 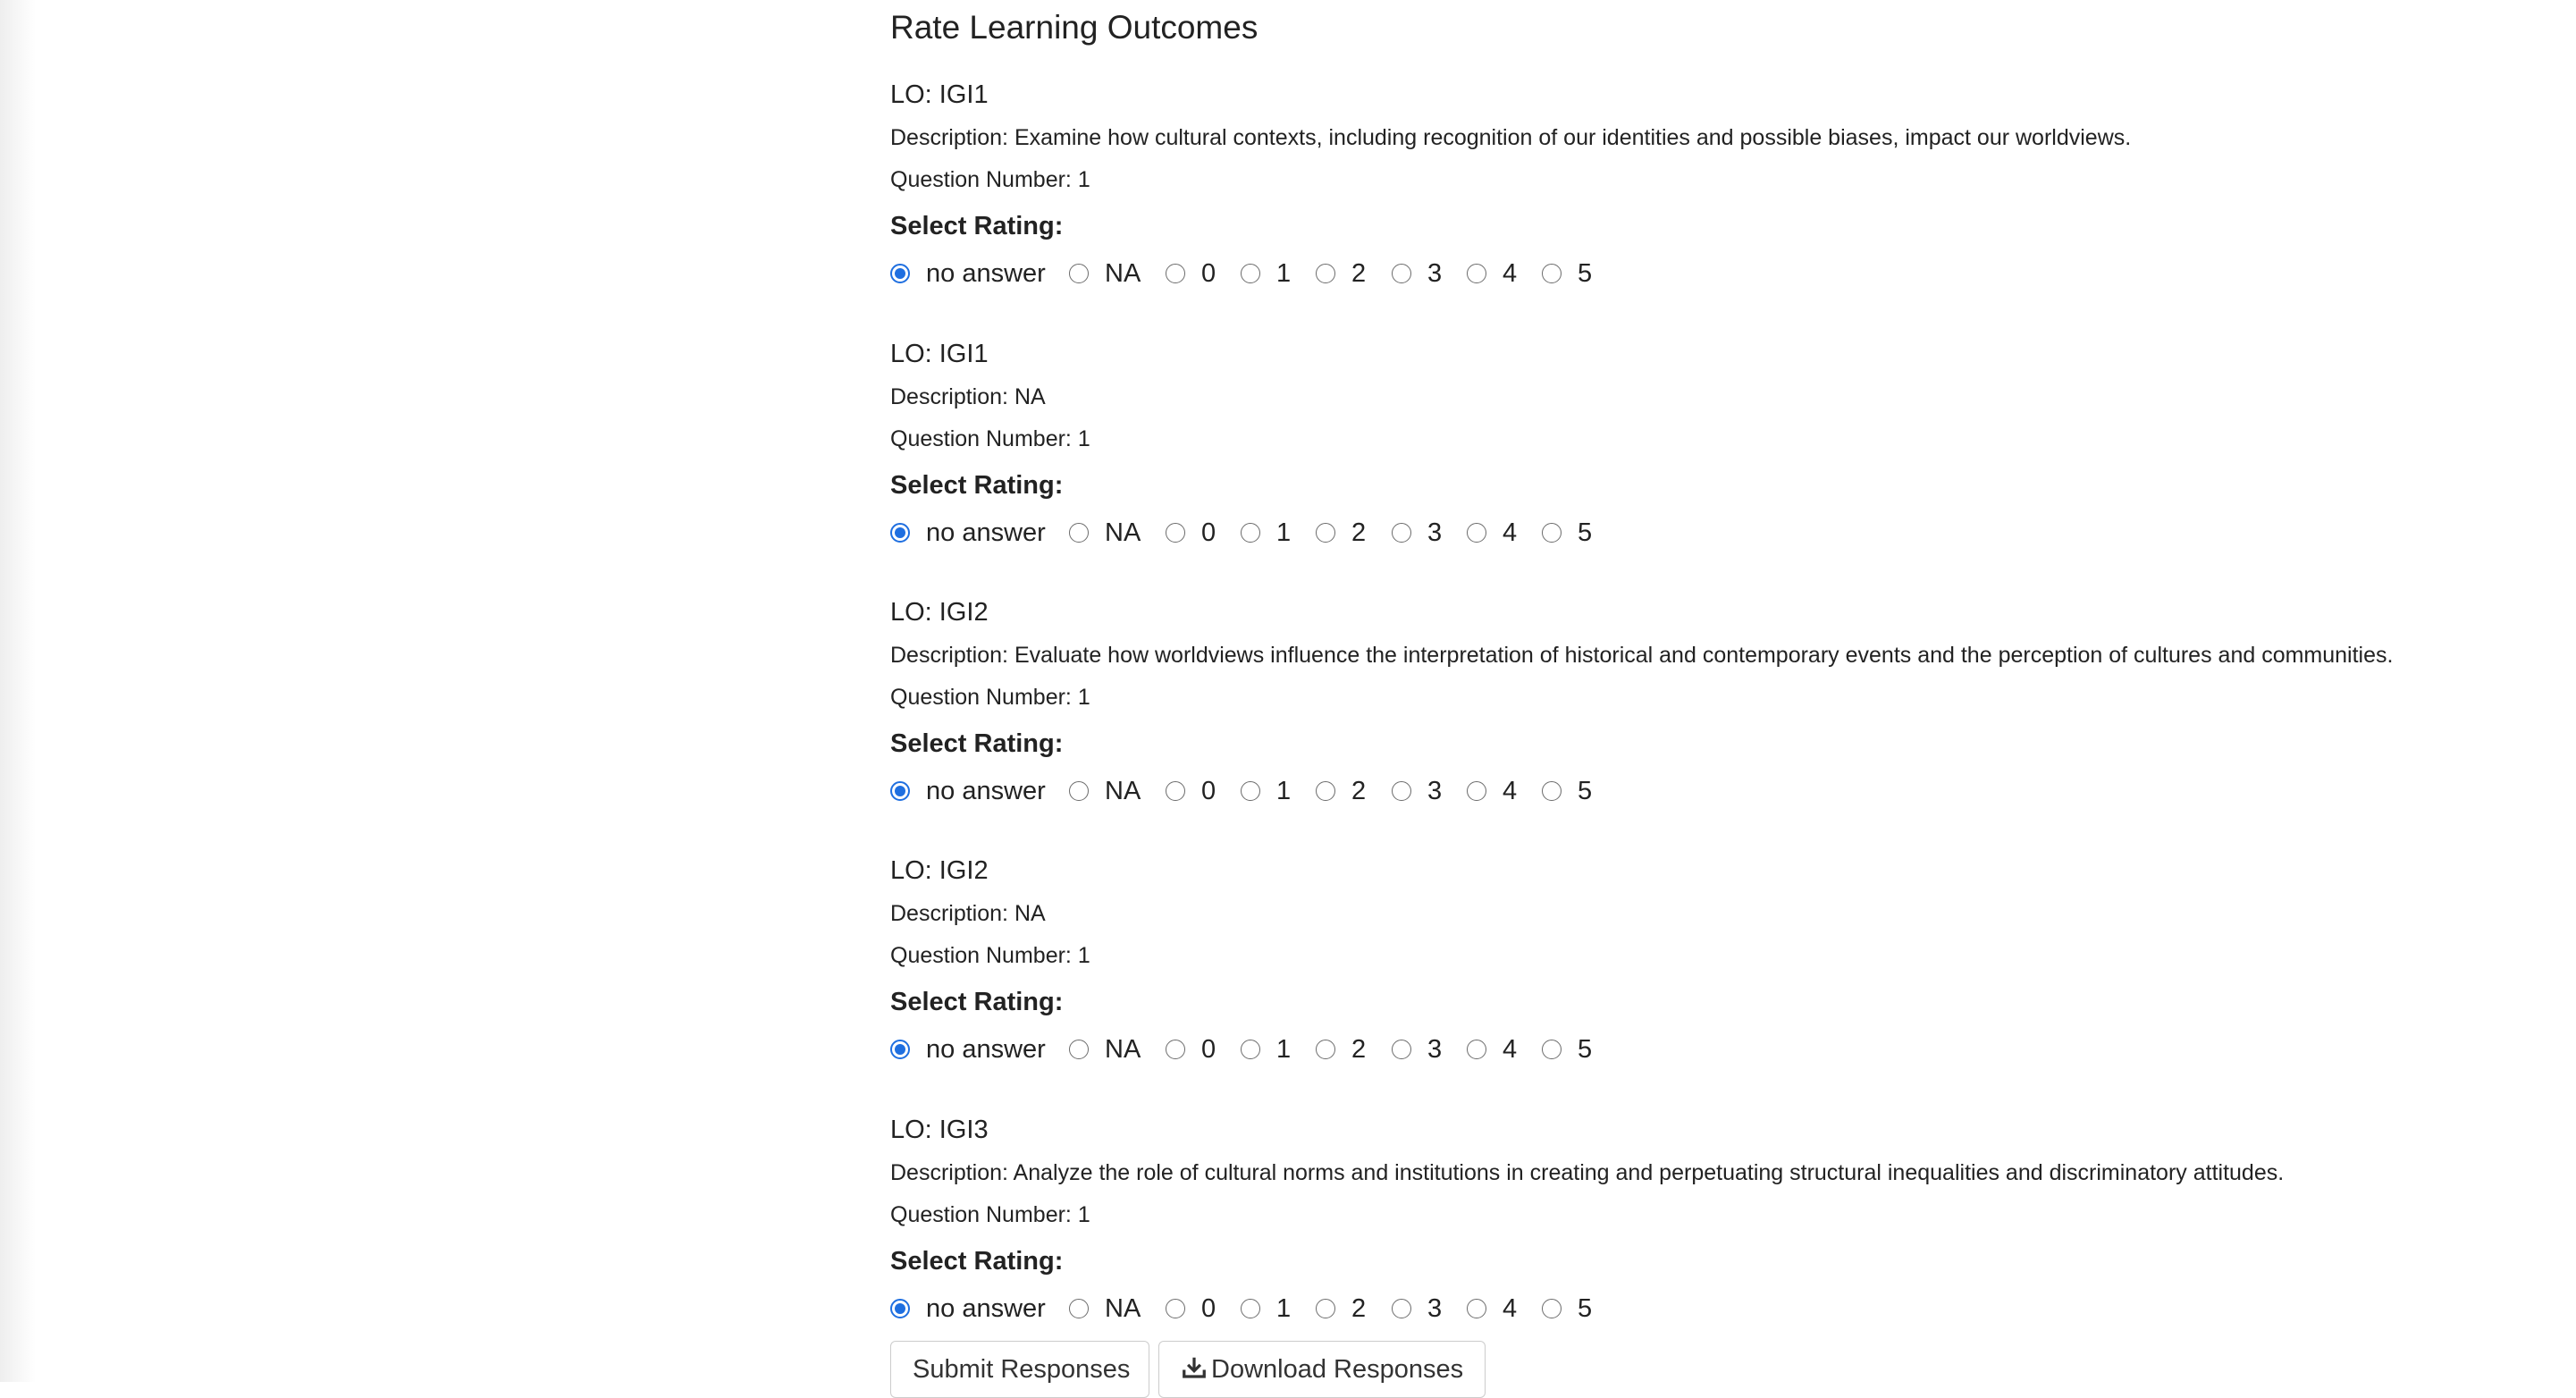 I want to click on submit-responses-button: Submit Responses, so click(x=1020, y=1369).